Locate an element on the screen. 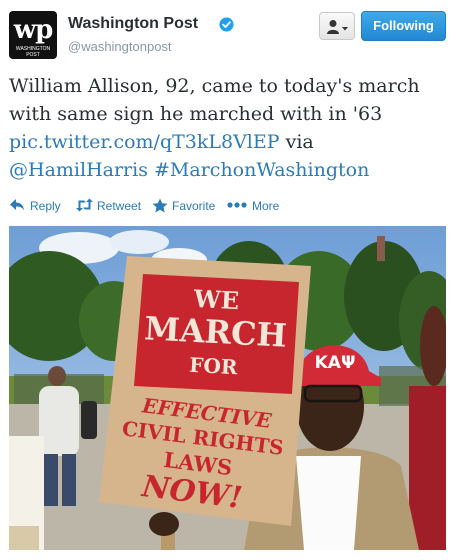  retweet-icon is located at coordinates (84, 205).